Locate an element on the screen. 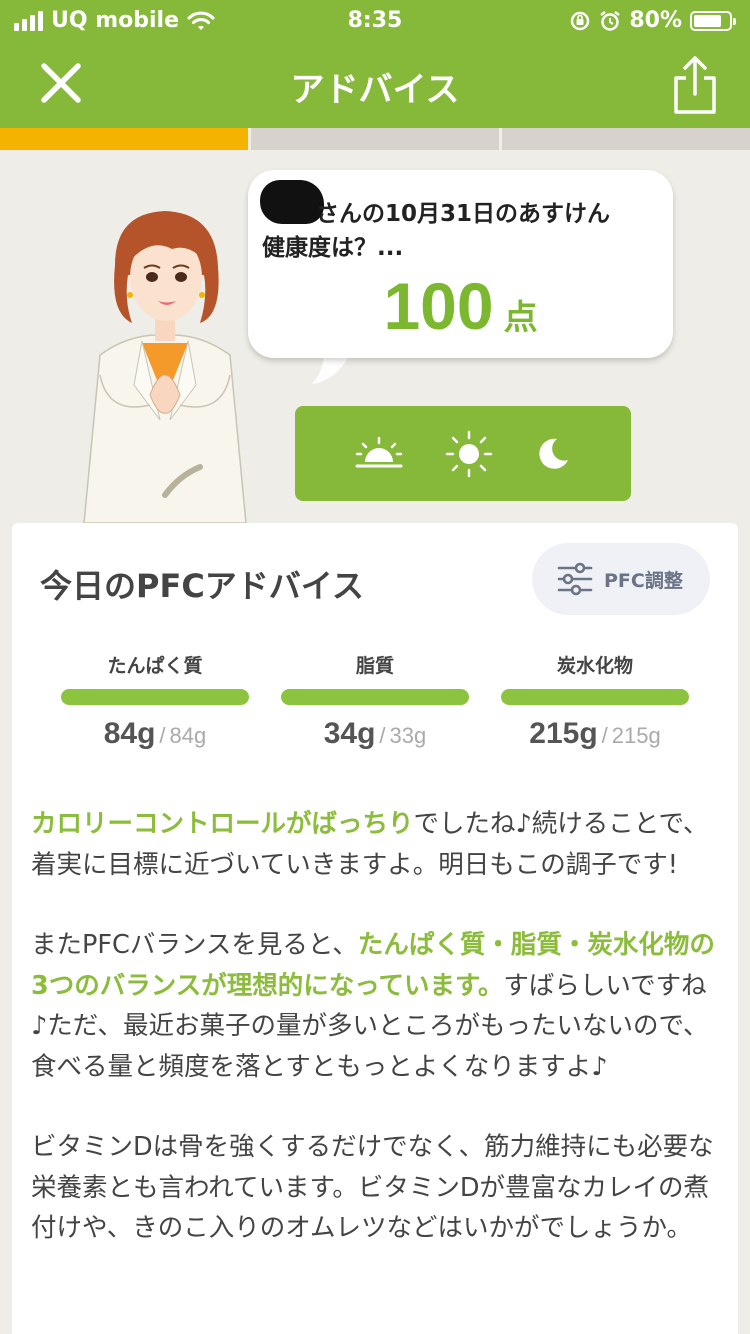 The height and width of the screenshot is (1334, 750). share-icon is located at coordinates (695, 85).